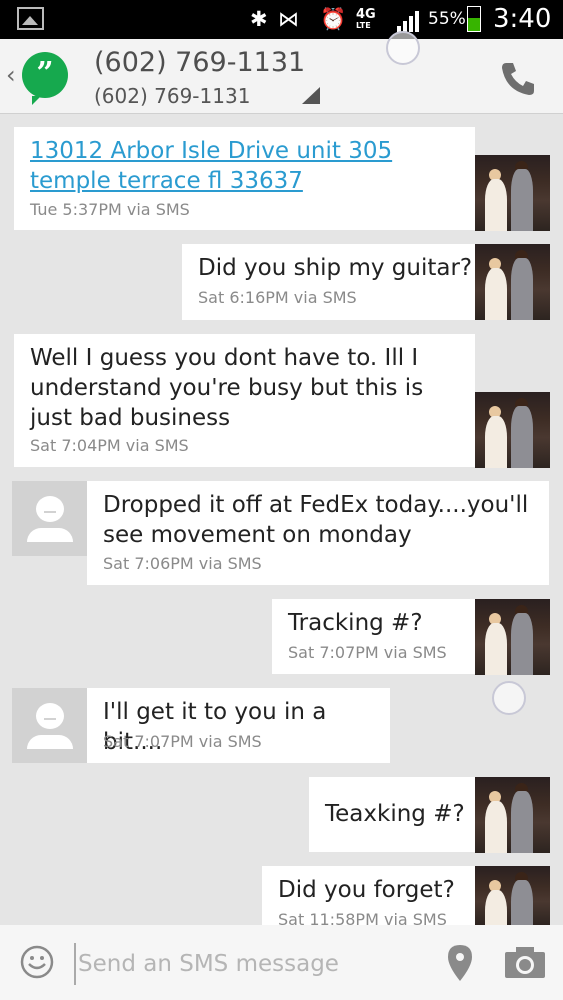  I want to click on dropdown-triangle-icon, so click(311, 95).